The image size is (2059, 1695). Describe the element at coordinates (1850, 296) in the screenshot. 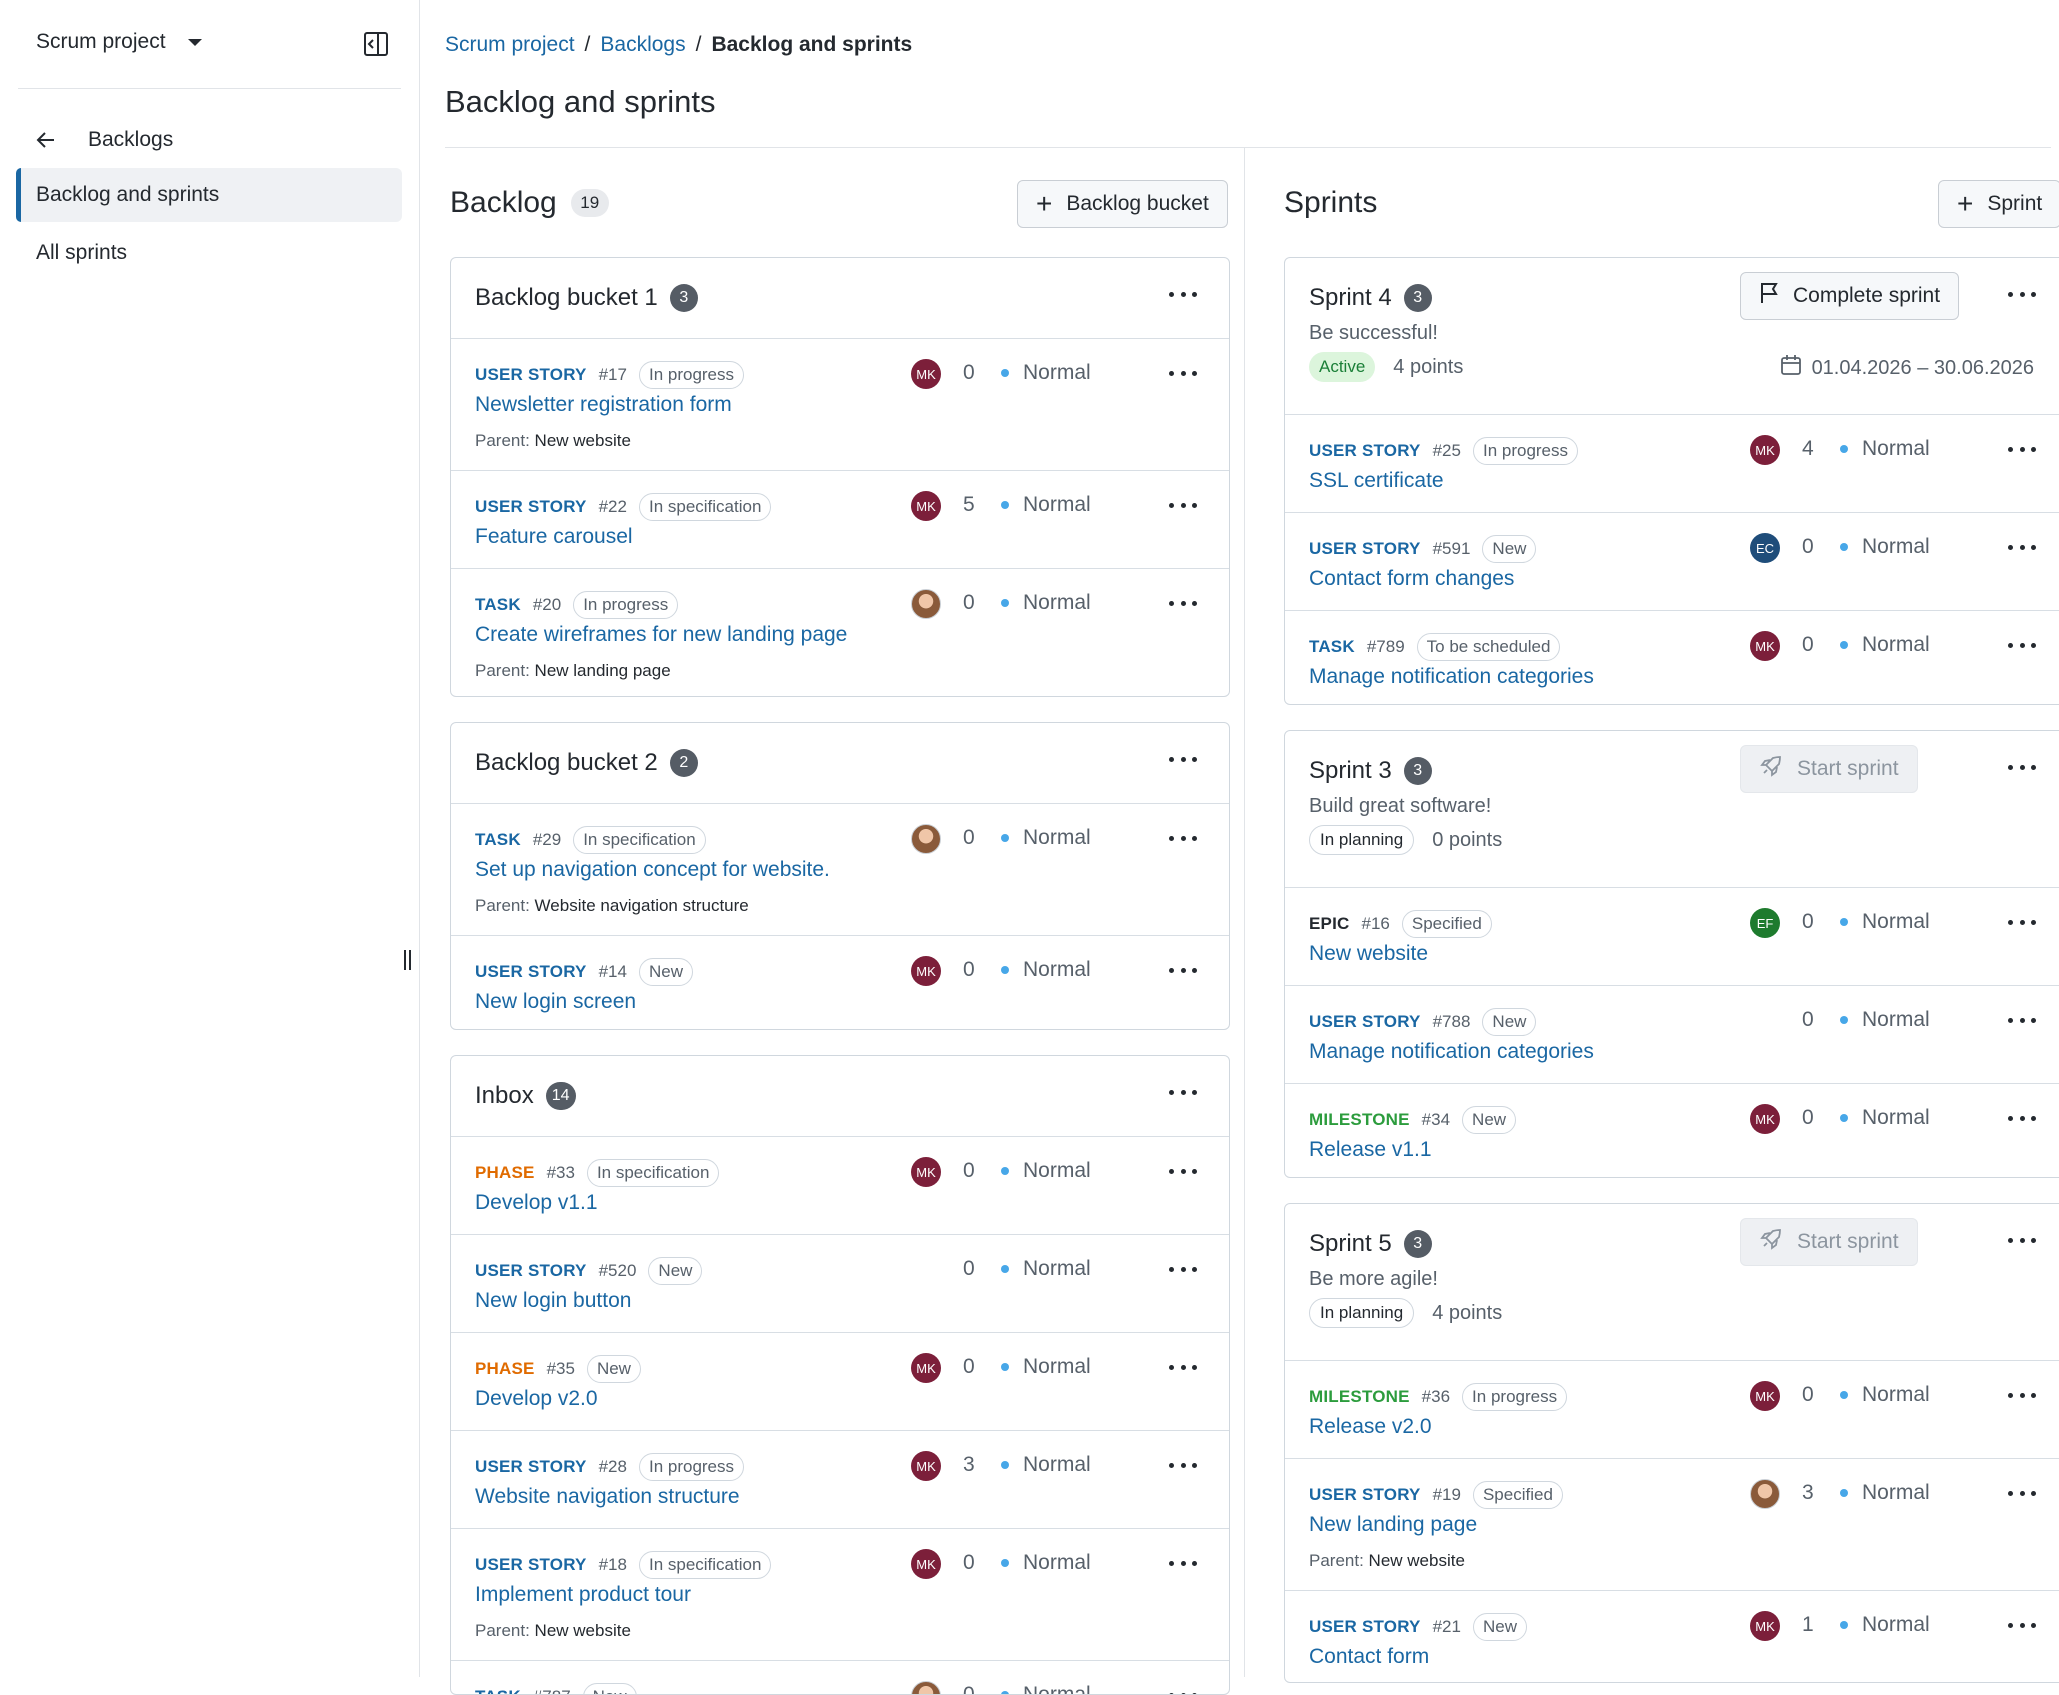

I see `complete-sprint-button: Complete sprint` at that location.